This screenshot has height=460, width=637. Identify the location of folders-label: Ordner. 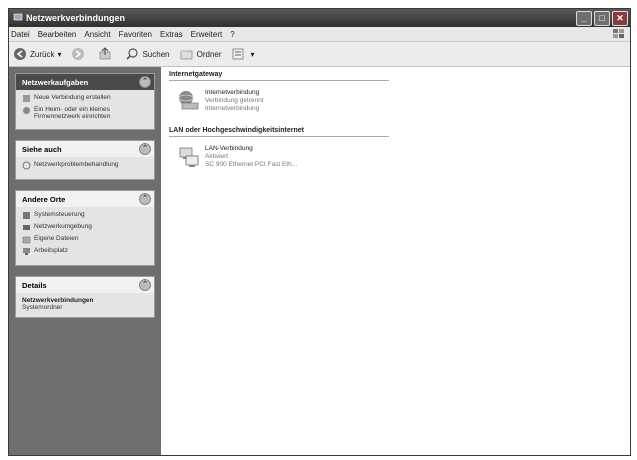
(209, 54).